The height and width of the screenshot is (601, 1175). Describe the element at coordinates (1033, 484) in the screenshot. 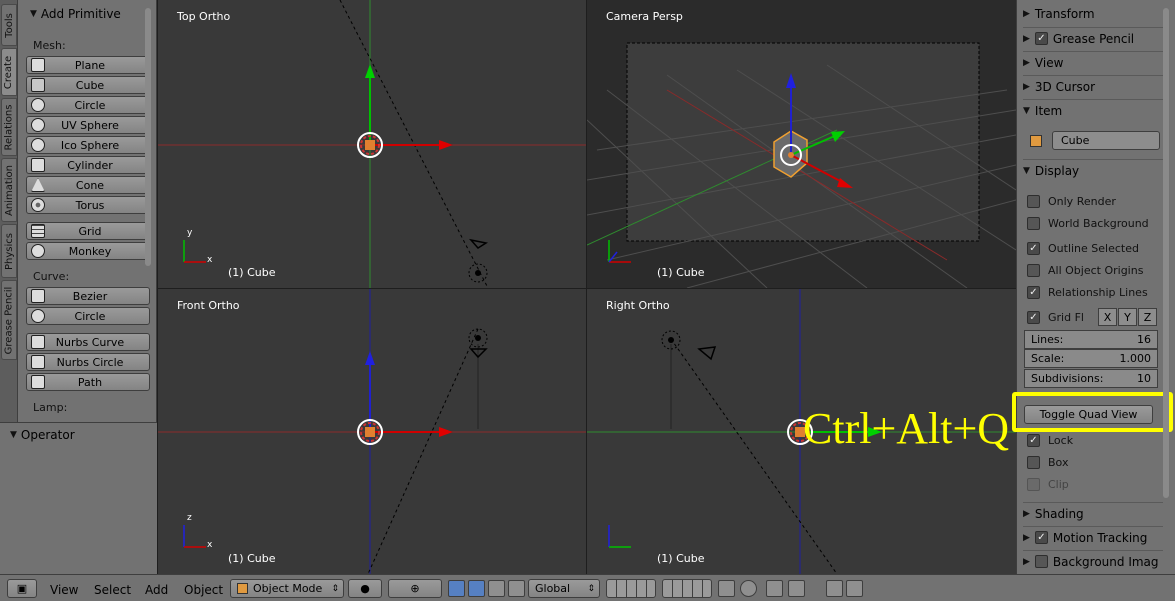

I see `quad-clip-checkbox` at that location.